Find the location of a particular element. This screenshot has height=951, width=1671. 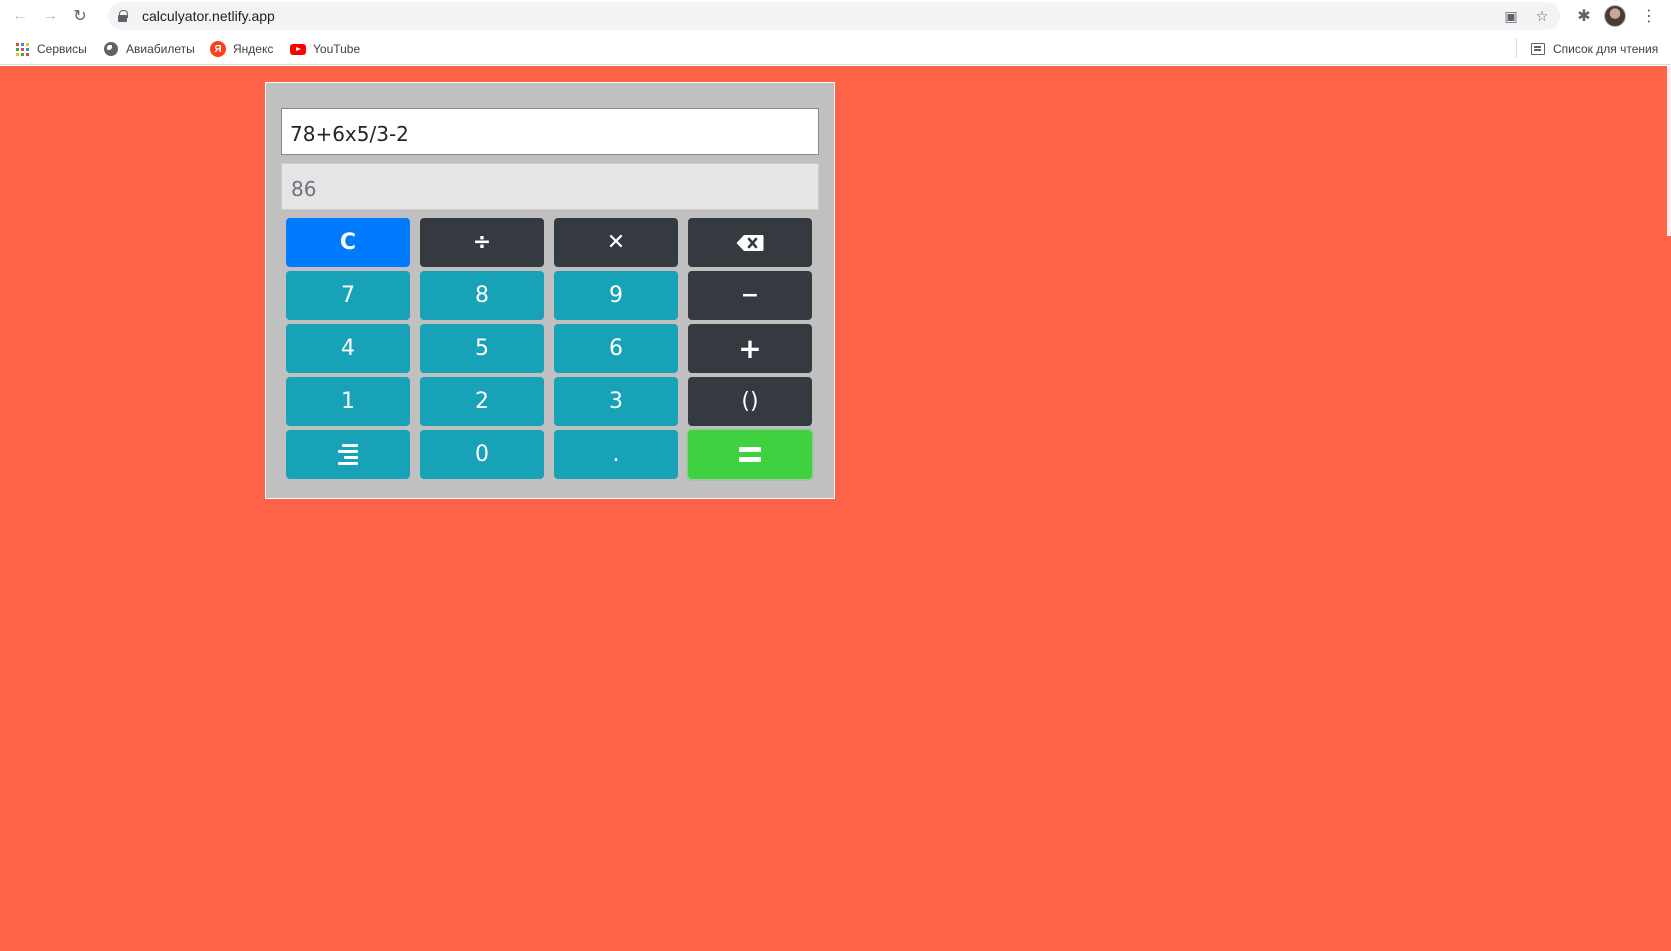

backspace-icon is located at coordinates (750, 243).